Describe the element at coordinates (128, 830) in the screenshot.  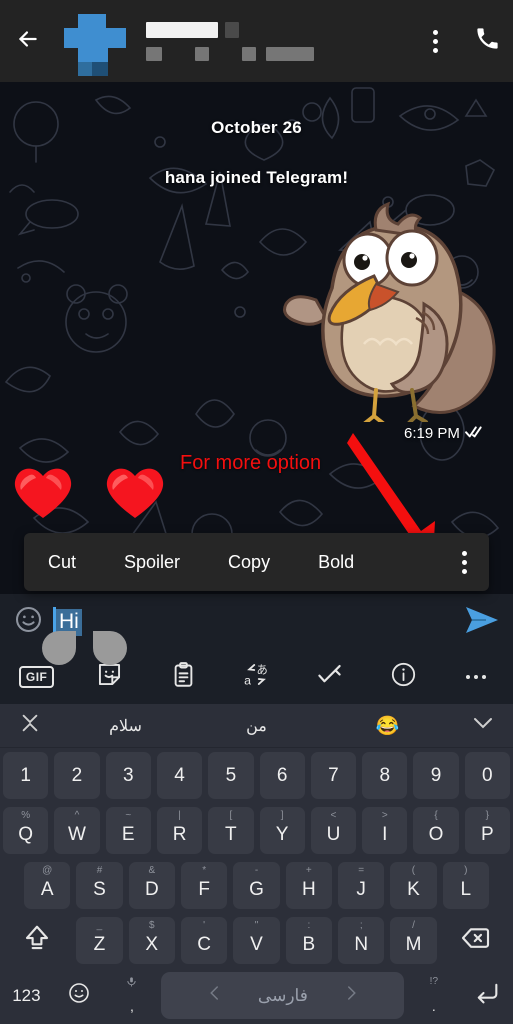
I see `key-e: ~ E` at that location.